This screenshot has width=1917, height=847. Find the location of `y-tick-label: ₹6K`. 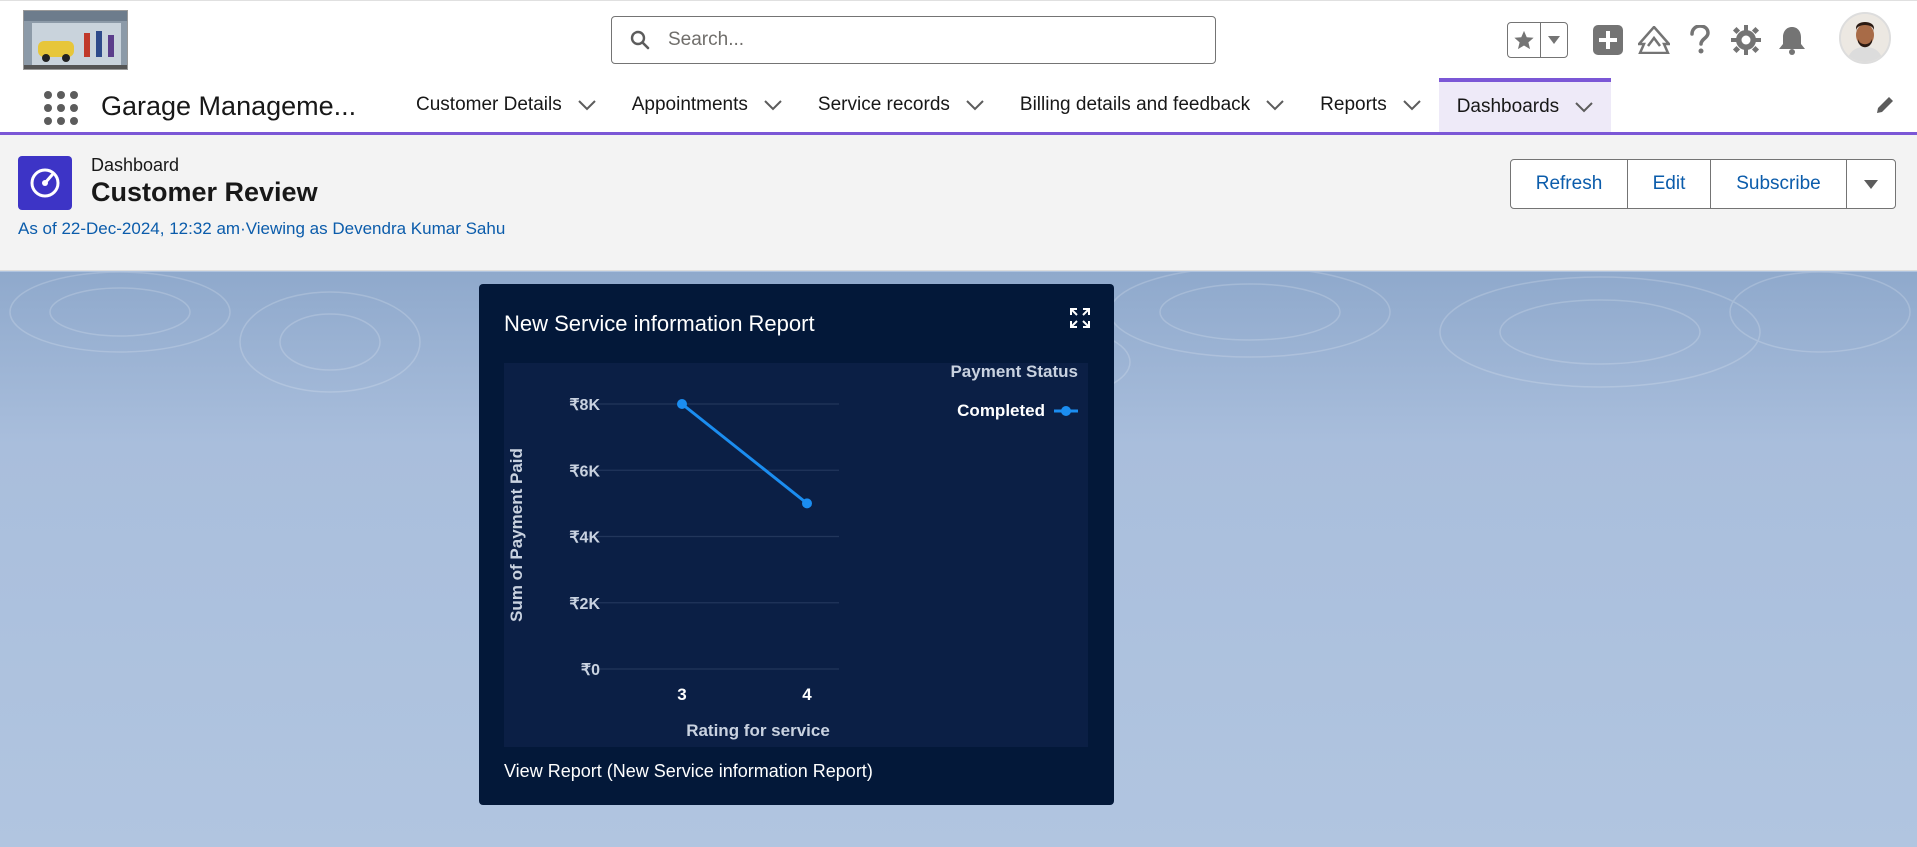

y-tick-label: ₹6K is located at coordinates (584, 471).